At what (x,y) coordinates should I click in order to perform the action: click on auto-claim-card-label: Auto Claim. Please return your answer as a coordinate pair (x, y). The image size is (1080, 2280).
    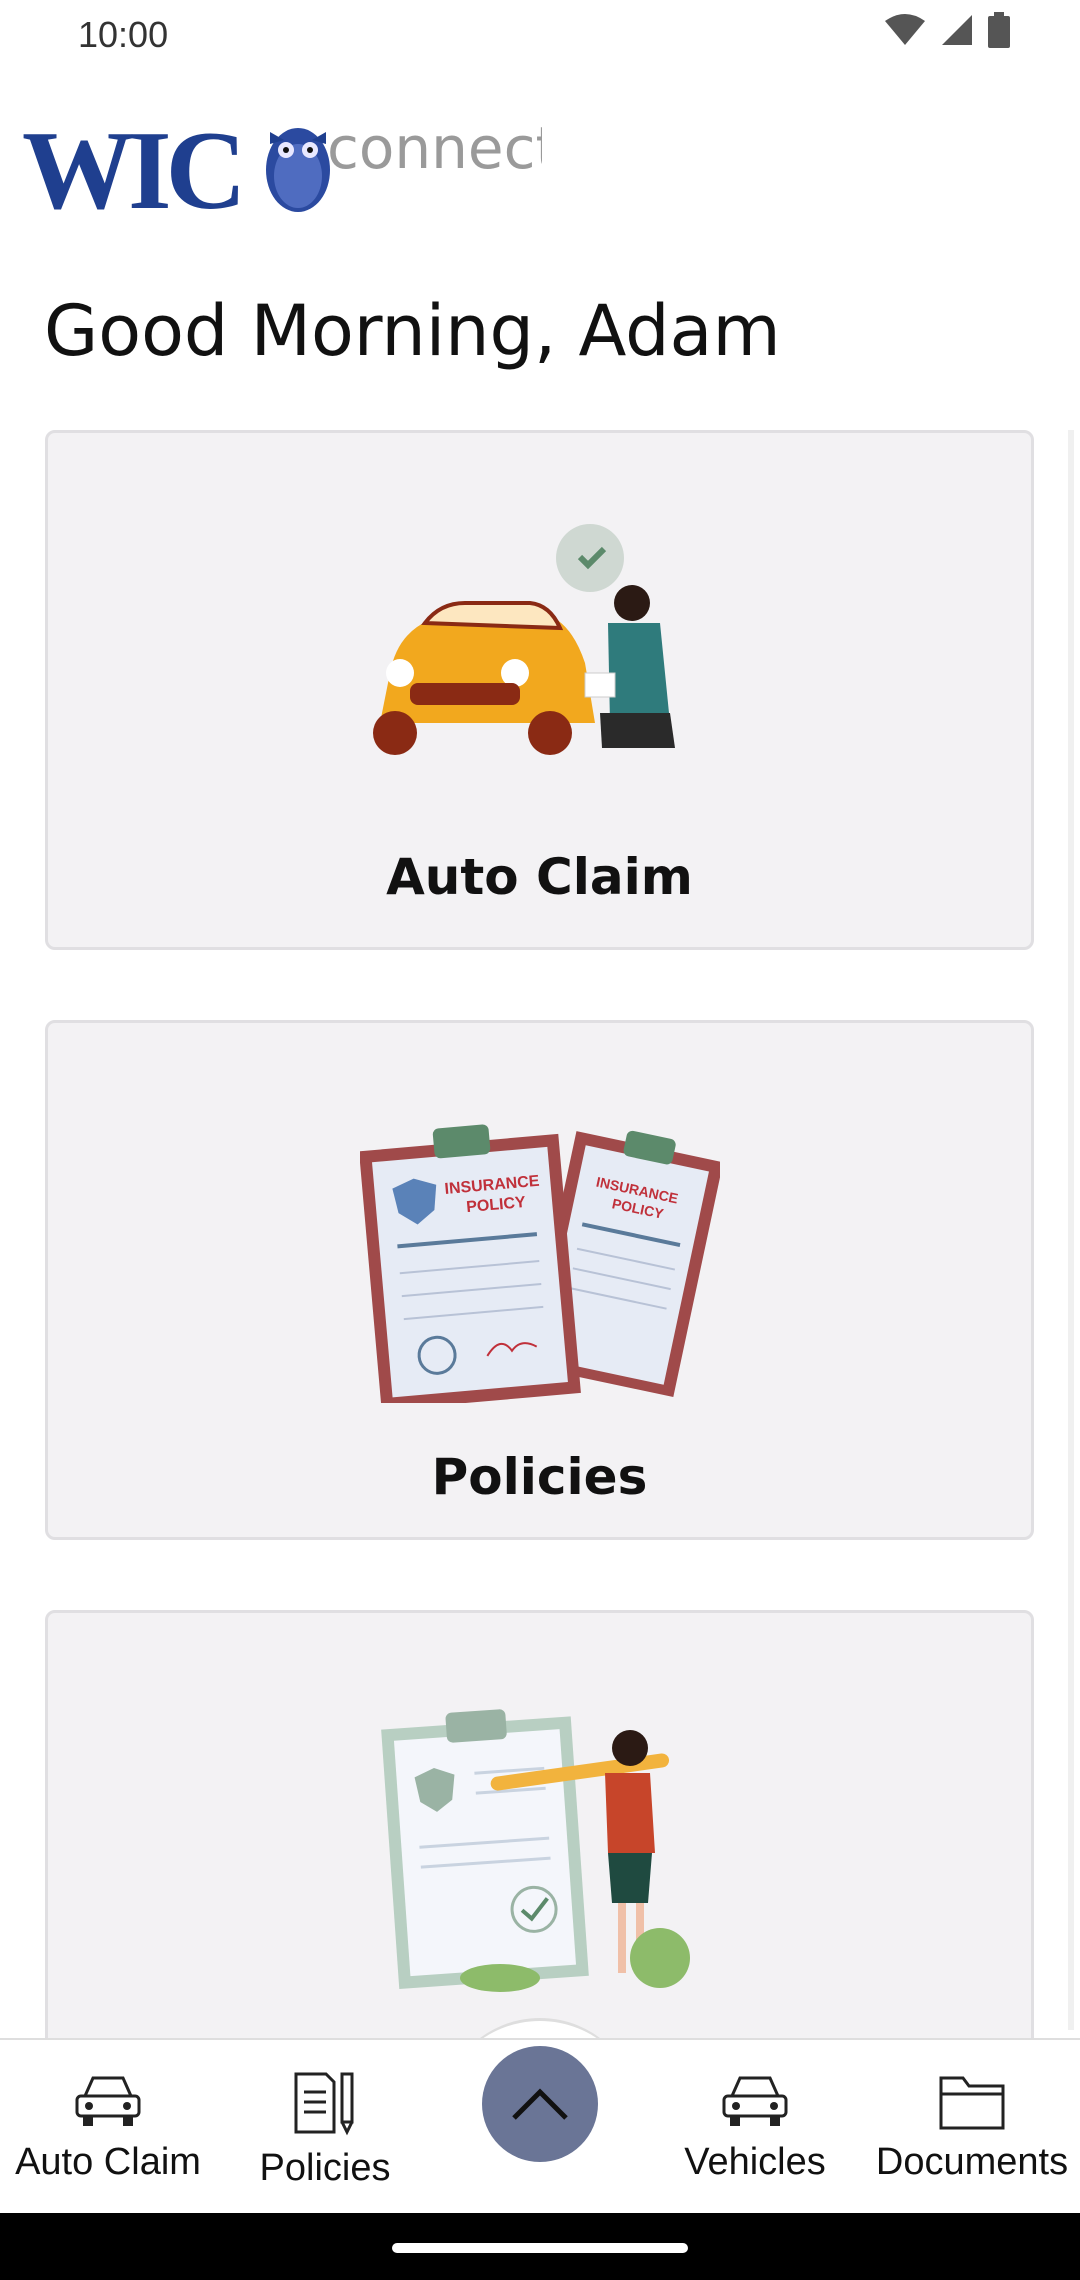
    Looking at the image, I should click on (539, 877).